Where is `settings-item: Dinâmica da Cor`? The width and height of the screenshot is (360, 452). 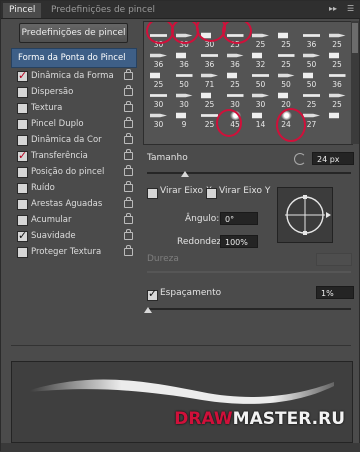 settings-item: Dinâmica da Cor is located at coordinates (74, 140).